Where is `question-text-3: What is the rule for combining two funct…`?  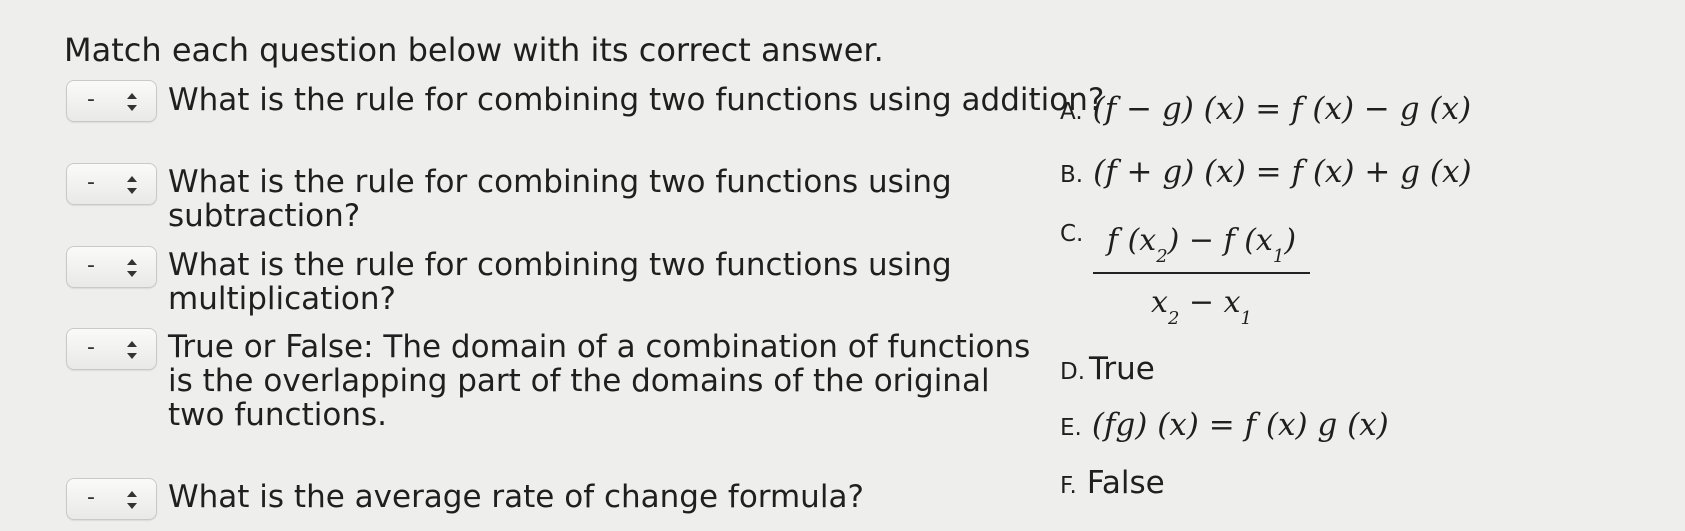 question-text-3: What is the rule for combining two funct… is located at coordinates (560, 282).